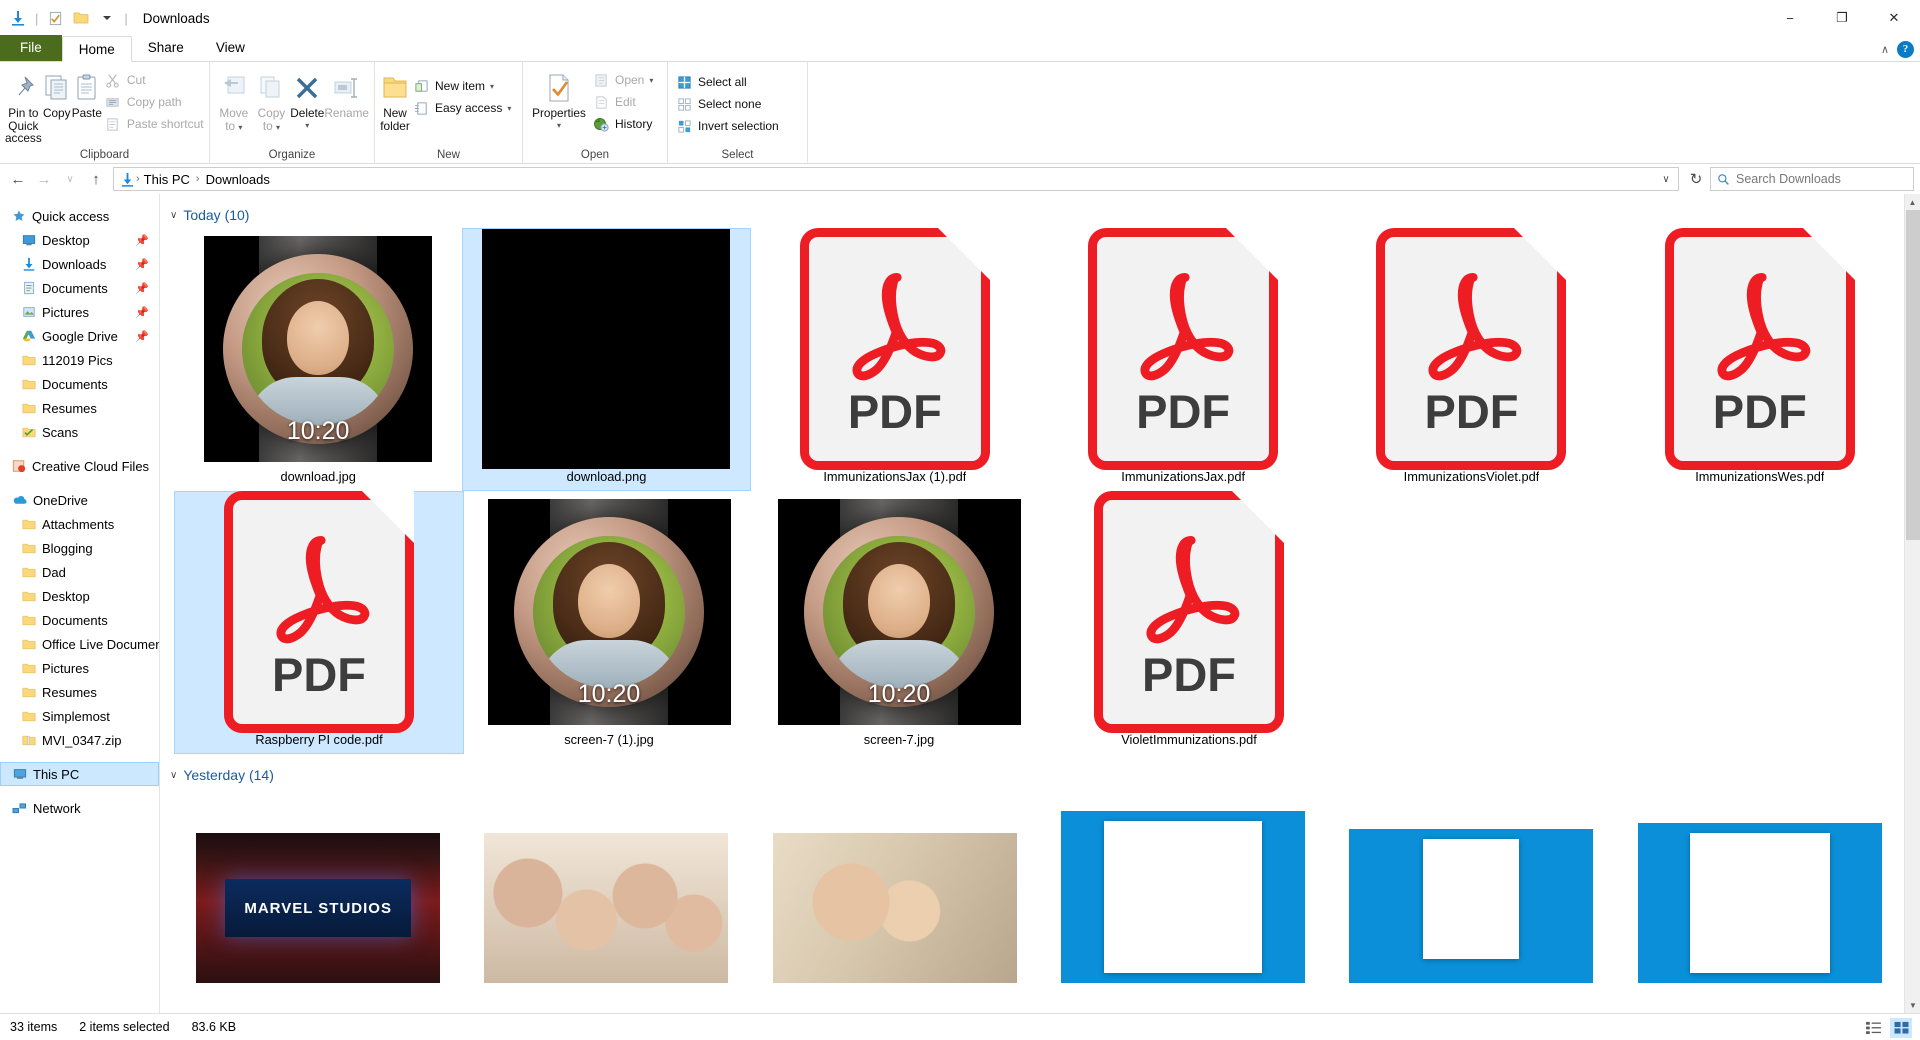 Image resolution: width=1920 pixels, height=1040 pixels. Describe the element at coordinates (1873, 1028) in the screenshot. I see `details-view-icon` at that location.